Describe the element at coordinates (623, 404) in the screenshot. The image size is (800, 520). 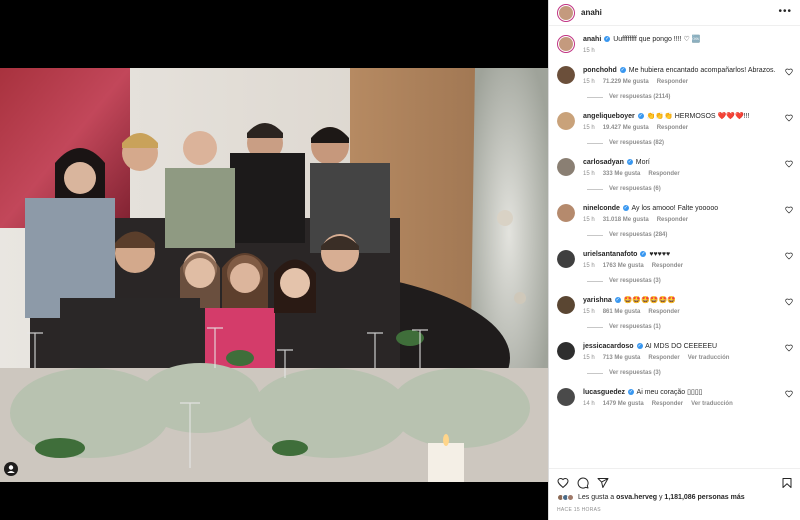
I see `comment-like-count: 1479 Me gusta` at that location.